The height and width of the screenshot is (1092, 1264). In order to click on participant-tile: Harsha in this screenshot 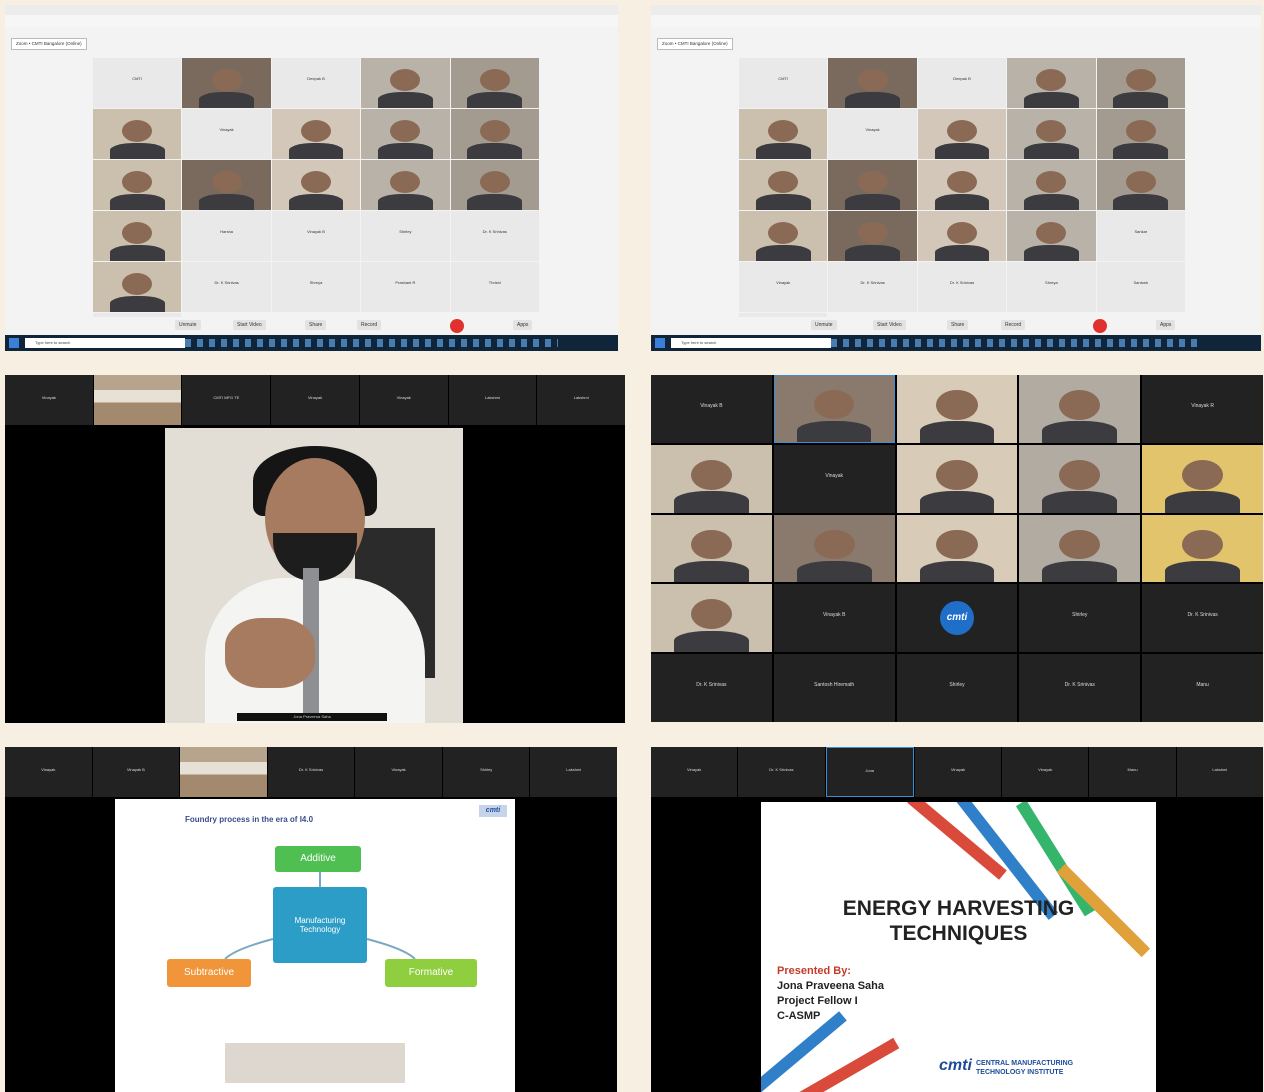, I will do `click(226, 236)`.